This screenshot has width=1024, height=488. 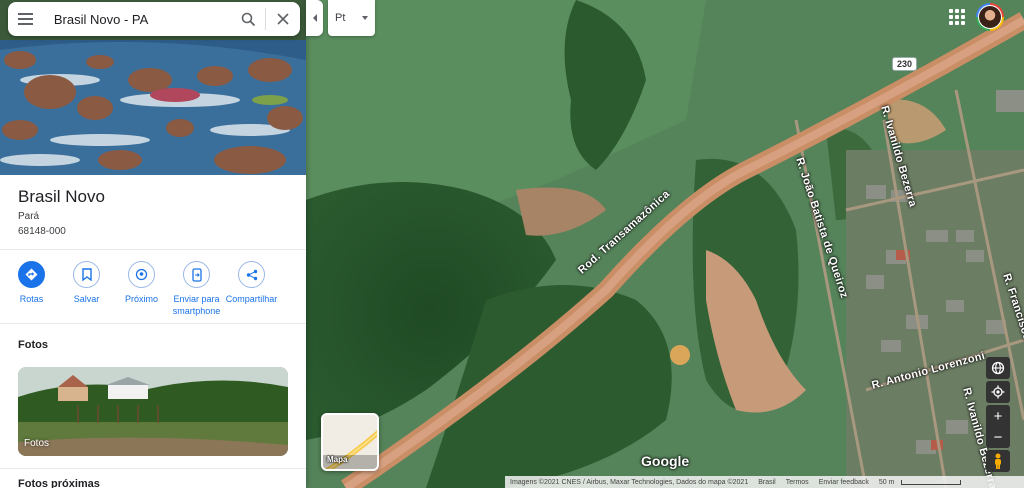 I want to click on my-location-icon, so click(x=998, y=392).